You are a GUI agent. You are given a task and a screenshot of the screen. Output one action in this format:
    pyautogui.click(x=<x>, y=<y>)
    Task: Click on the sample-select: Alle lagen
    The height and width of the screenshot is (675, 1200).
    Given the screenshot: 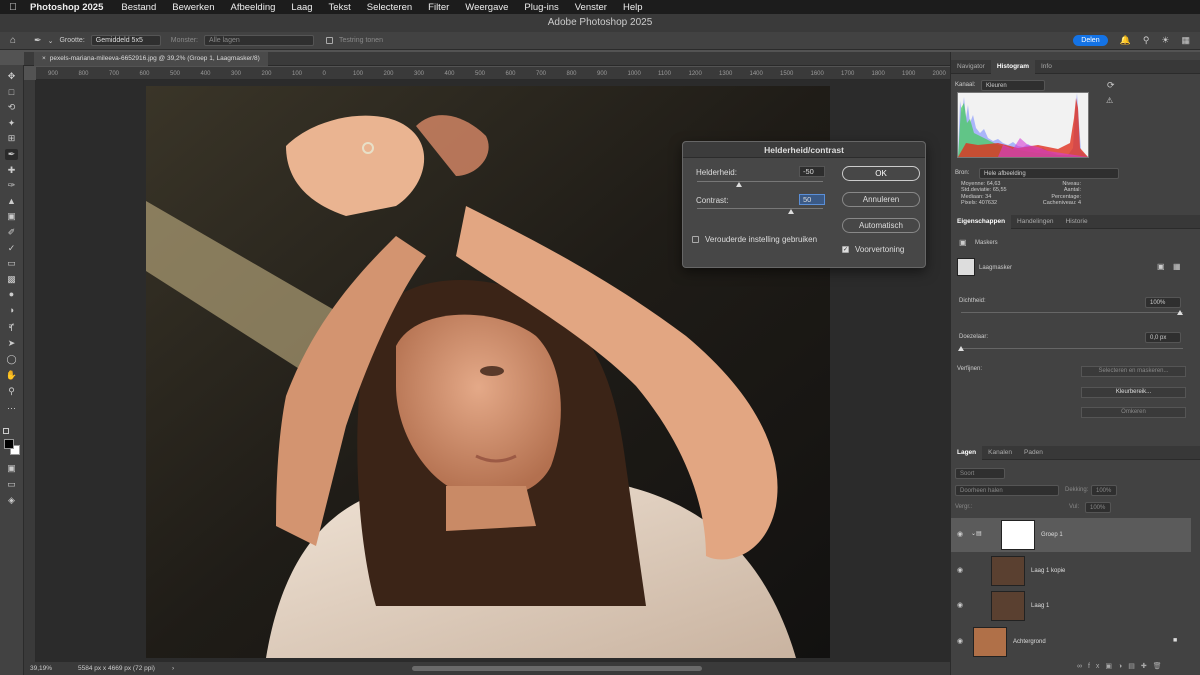 What is the action you would take?
    pyautogui.click(x=259, y=40)
    